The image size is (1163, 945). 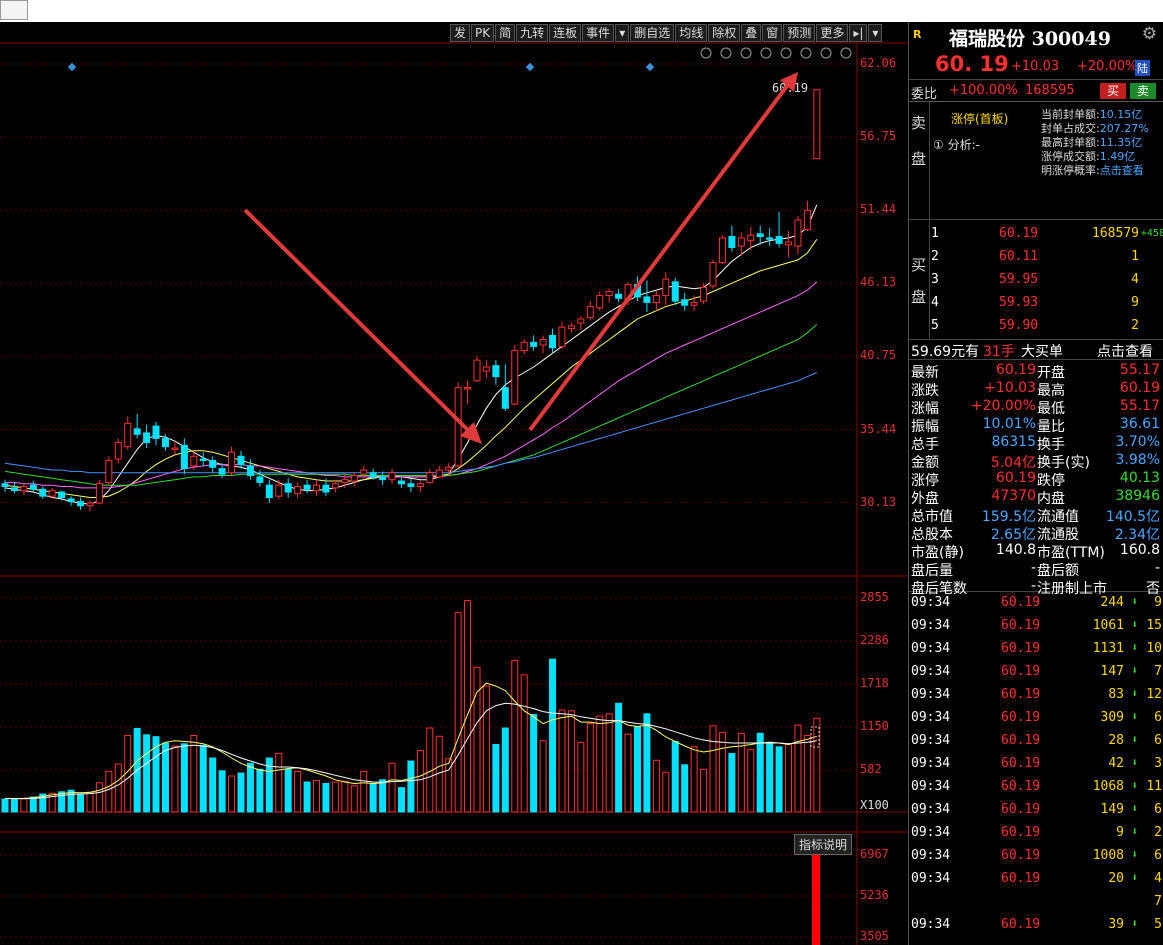 I want to click on tick-row: 09:34 60.19 42 ⬇ 3, so click(x=1036, y=764).